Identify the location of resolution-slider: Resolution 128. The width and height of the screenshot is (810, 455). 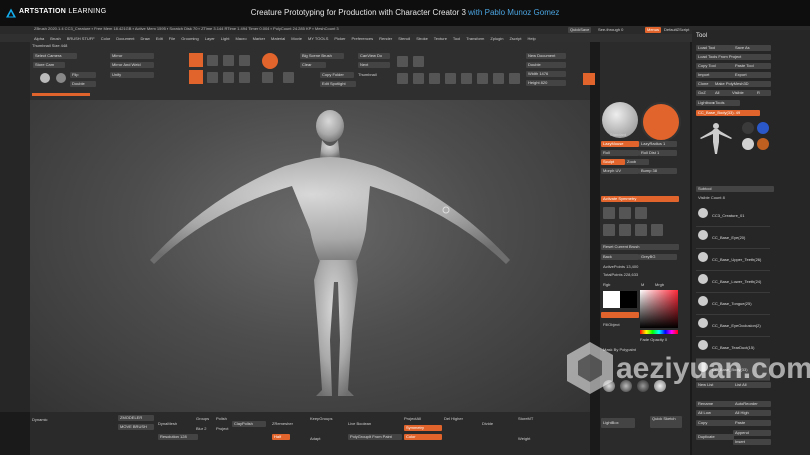
(178, 437).